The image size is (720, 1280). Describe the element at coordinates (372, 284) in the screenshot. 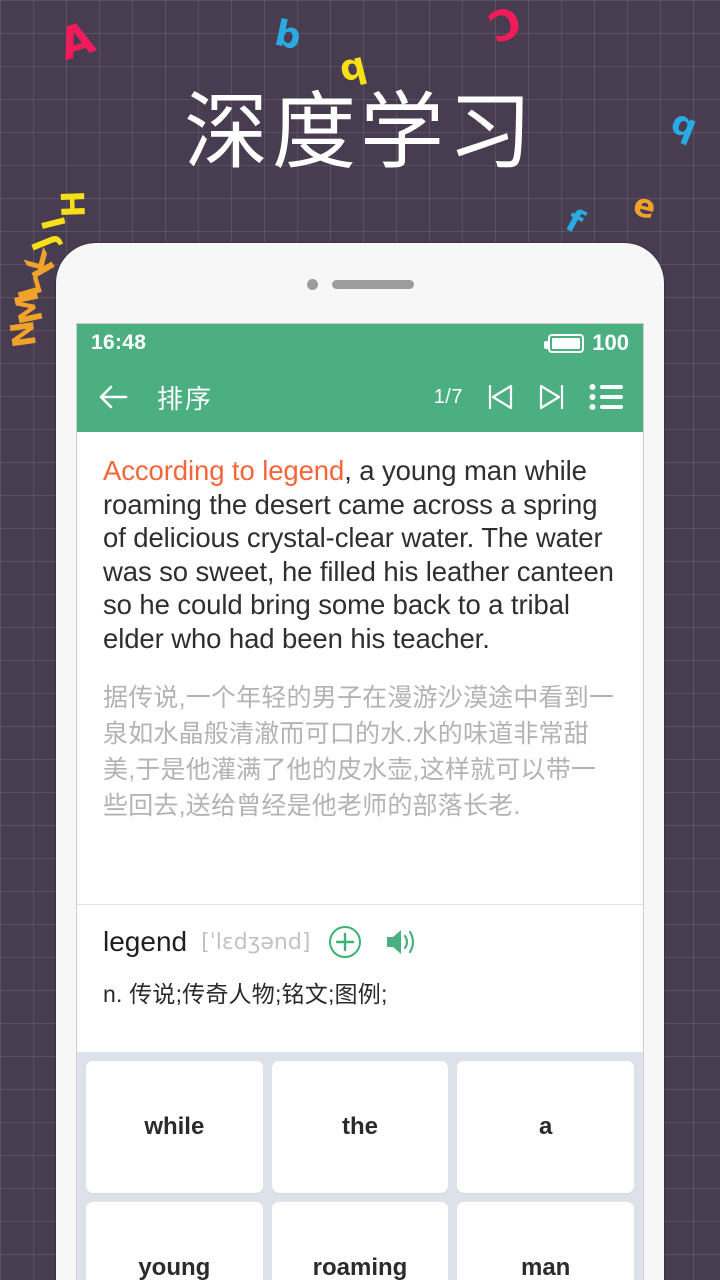

I see `earpiece-speaker-icon` at that location.